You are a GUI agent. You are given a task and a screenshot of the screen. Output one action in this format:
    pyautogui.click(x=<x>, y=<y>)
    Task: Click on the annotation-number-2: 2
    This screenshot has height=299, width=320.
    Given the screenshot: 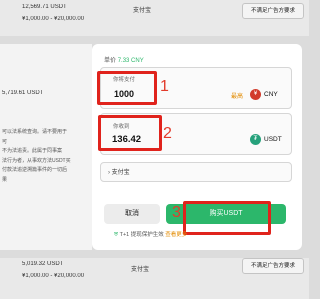 What is the action you would take?
    pyautogui.click(x=167, y=133)
    